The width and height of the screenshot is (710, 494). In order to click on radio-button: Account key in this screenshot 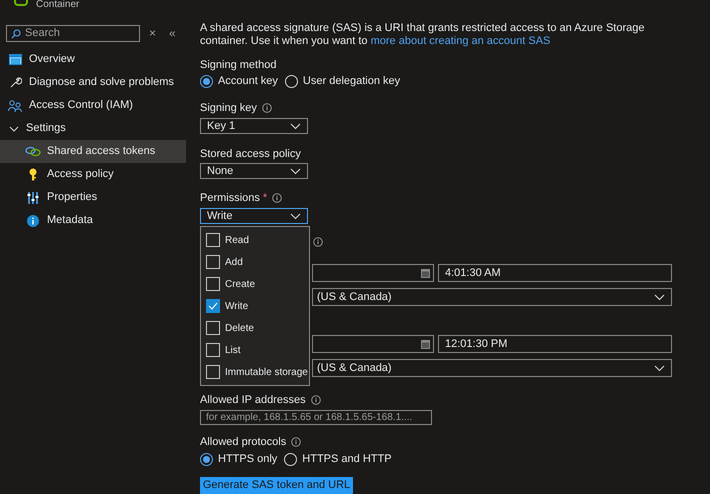, I will do `click(239, 81)`.